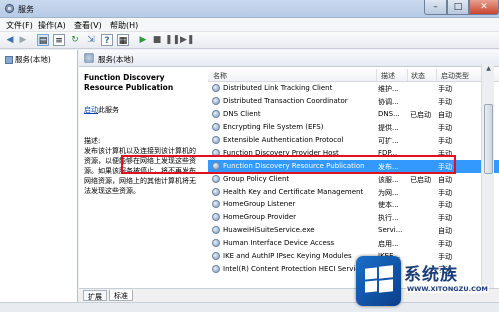 This screenshot has width=499, height=312. I want to click on scroll-up-icon: ▲, so click(488, 68).